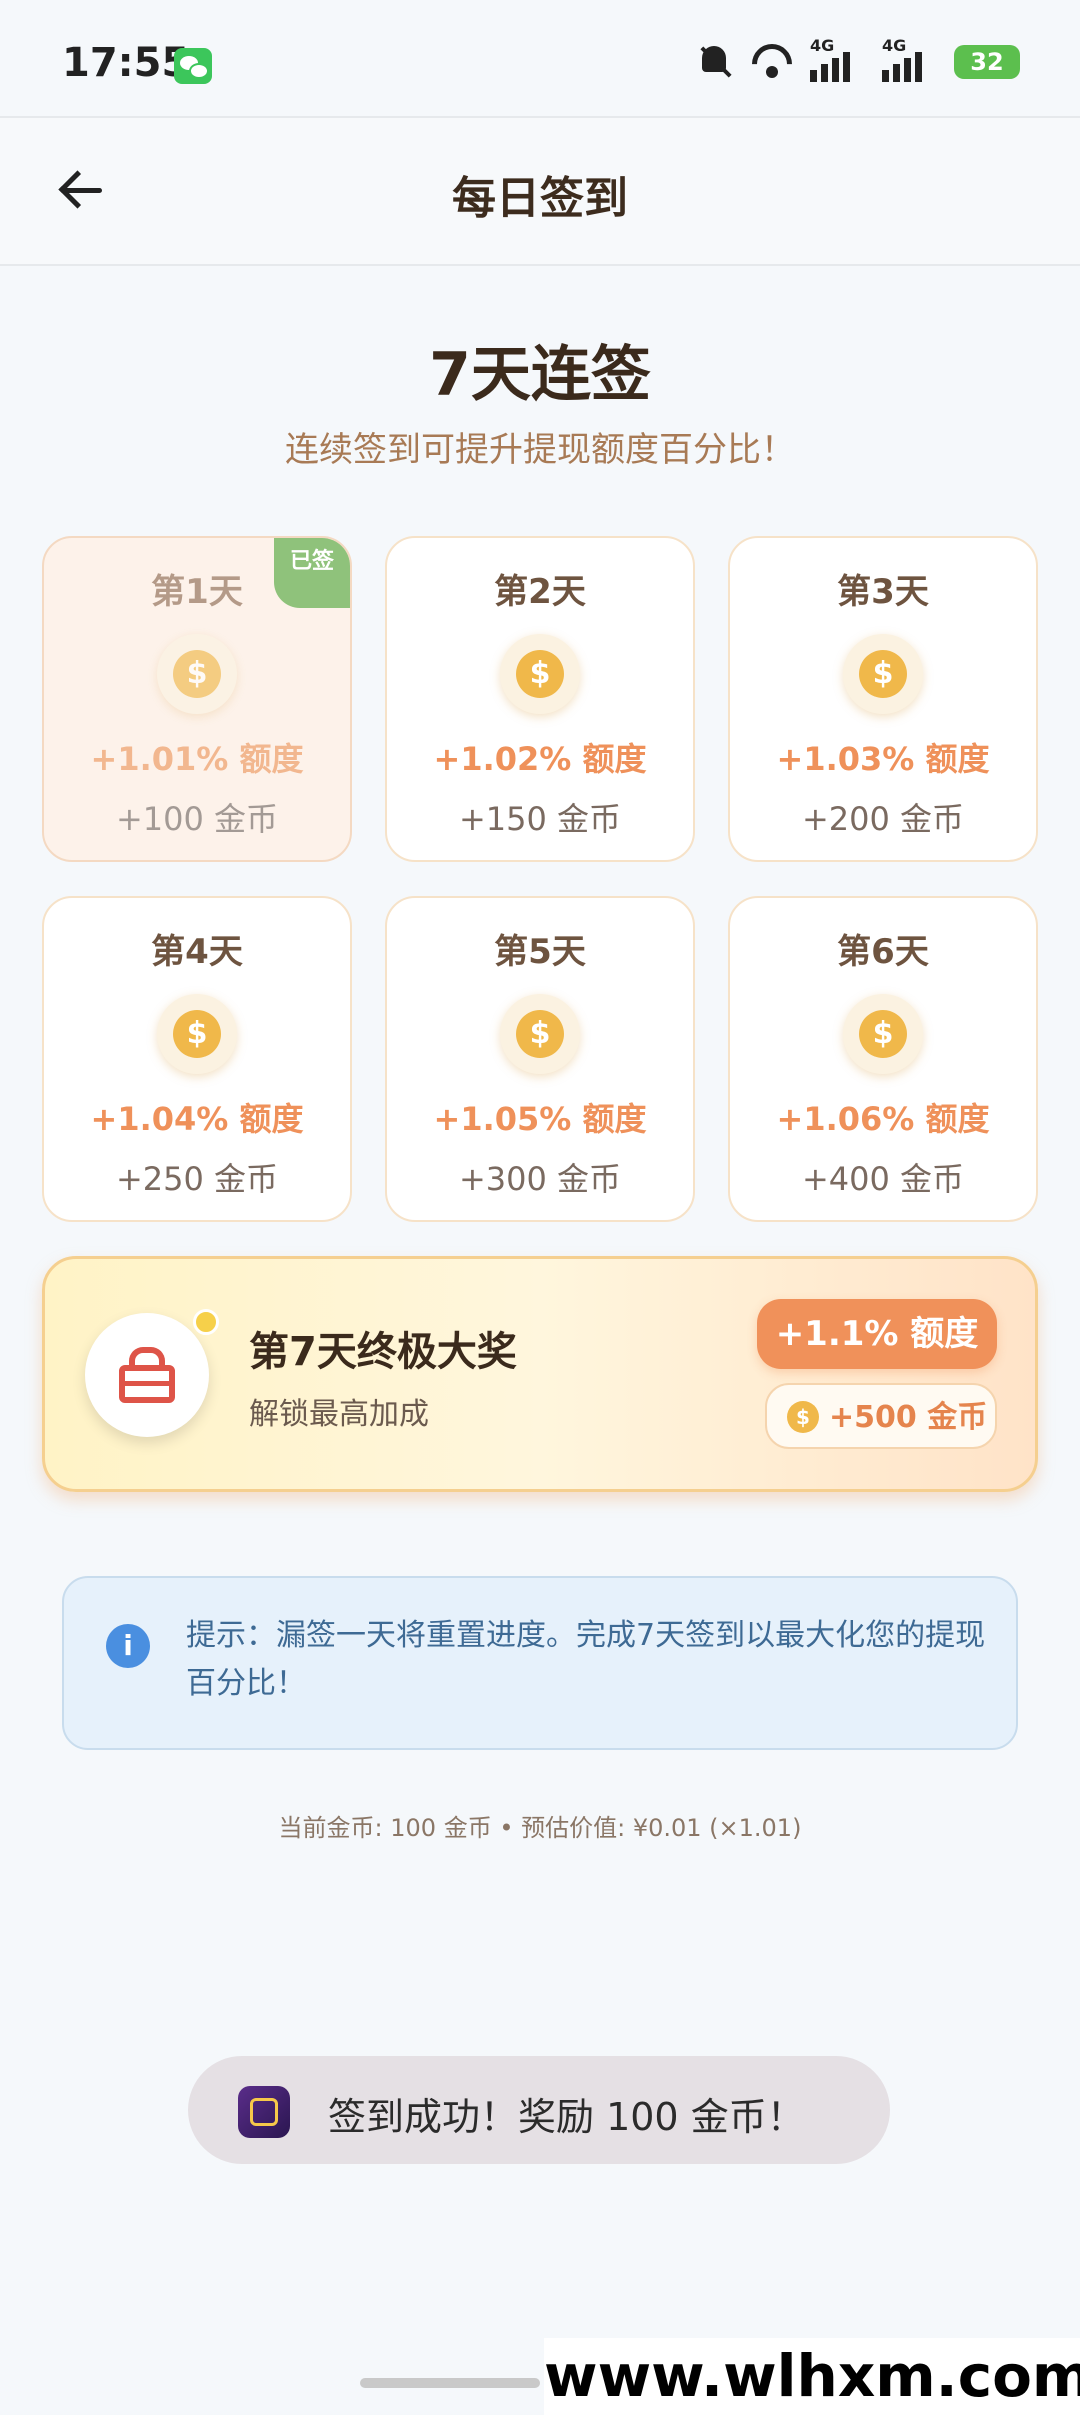  I want to click on grand-coins-pill: $ +500 金币, so click(881, 1416).